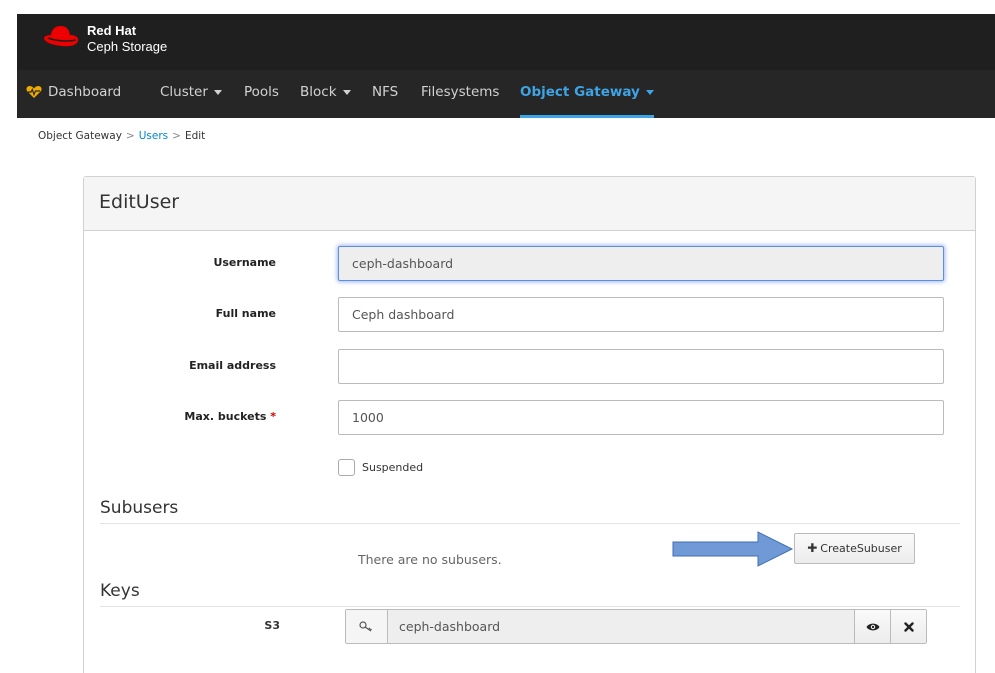 The width and height of the screenshot is (995, 673). Describe the element at coordinates (153, 136) in the screenshot. I see `breadcrumb-users-link: Users` at that location.